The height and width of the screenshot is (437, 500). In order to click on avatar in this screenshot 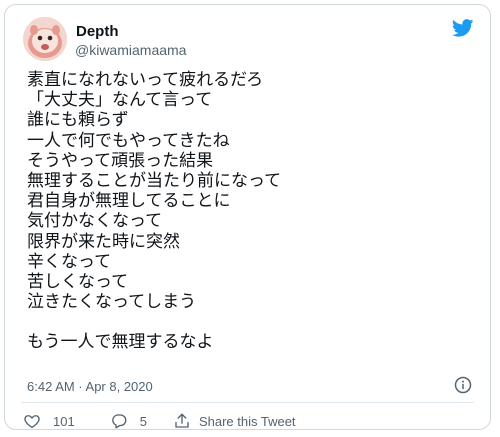, I will do `click(45, 39)`.